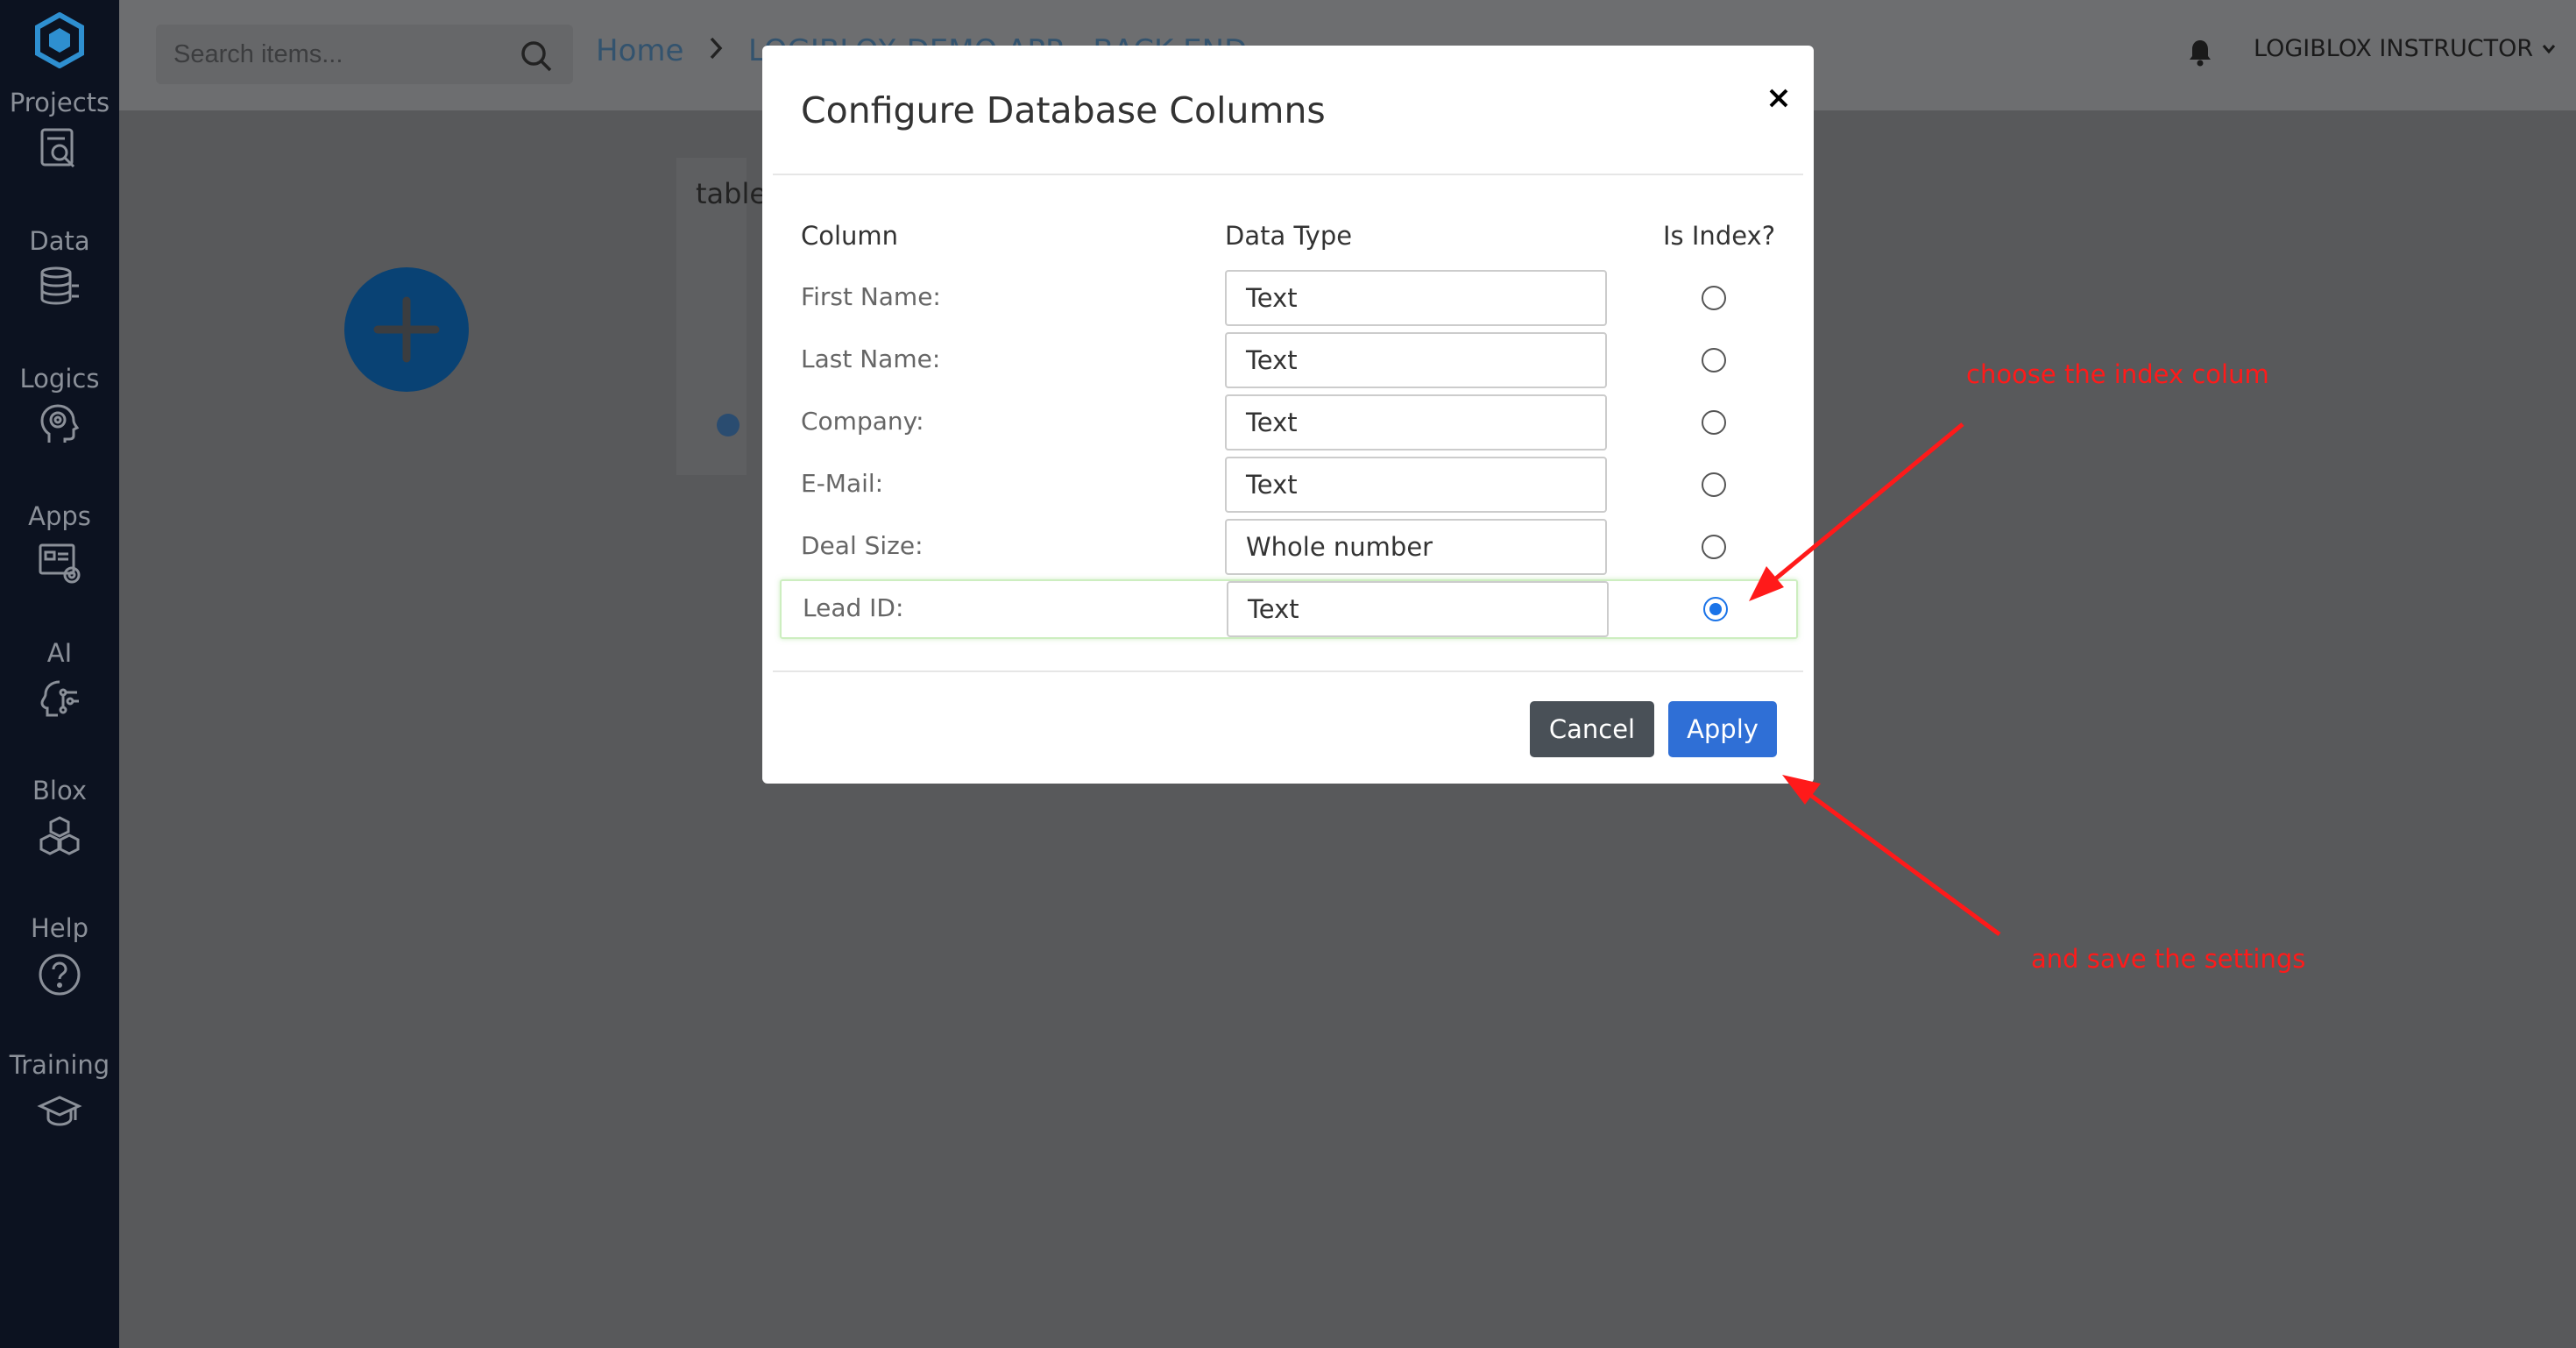 This screenshot has height=1348, width=2576. I want to click on cubes-icon, so click(59, 835).